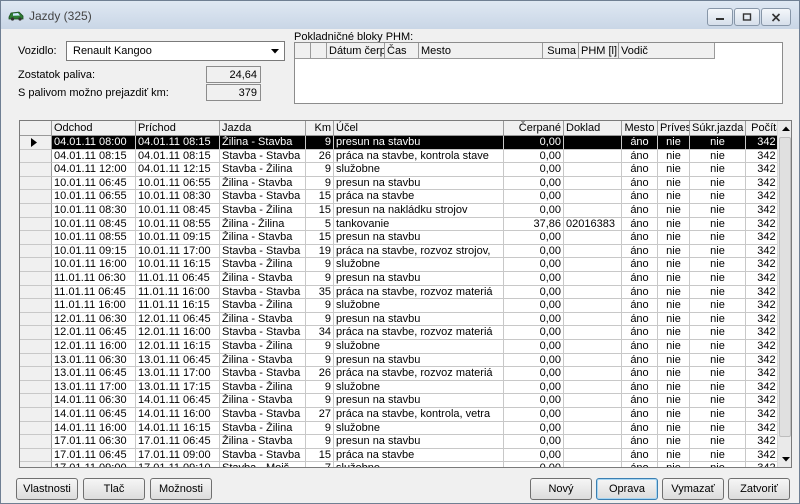  Describe the element at coordinates (356, 51) in the screenshot. I see `receipts-col-date: Dátum čerp.` at that location.